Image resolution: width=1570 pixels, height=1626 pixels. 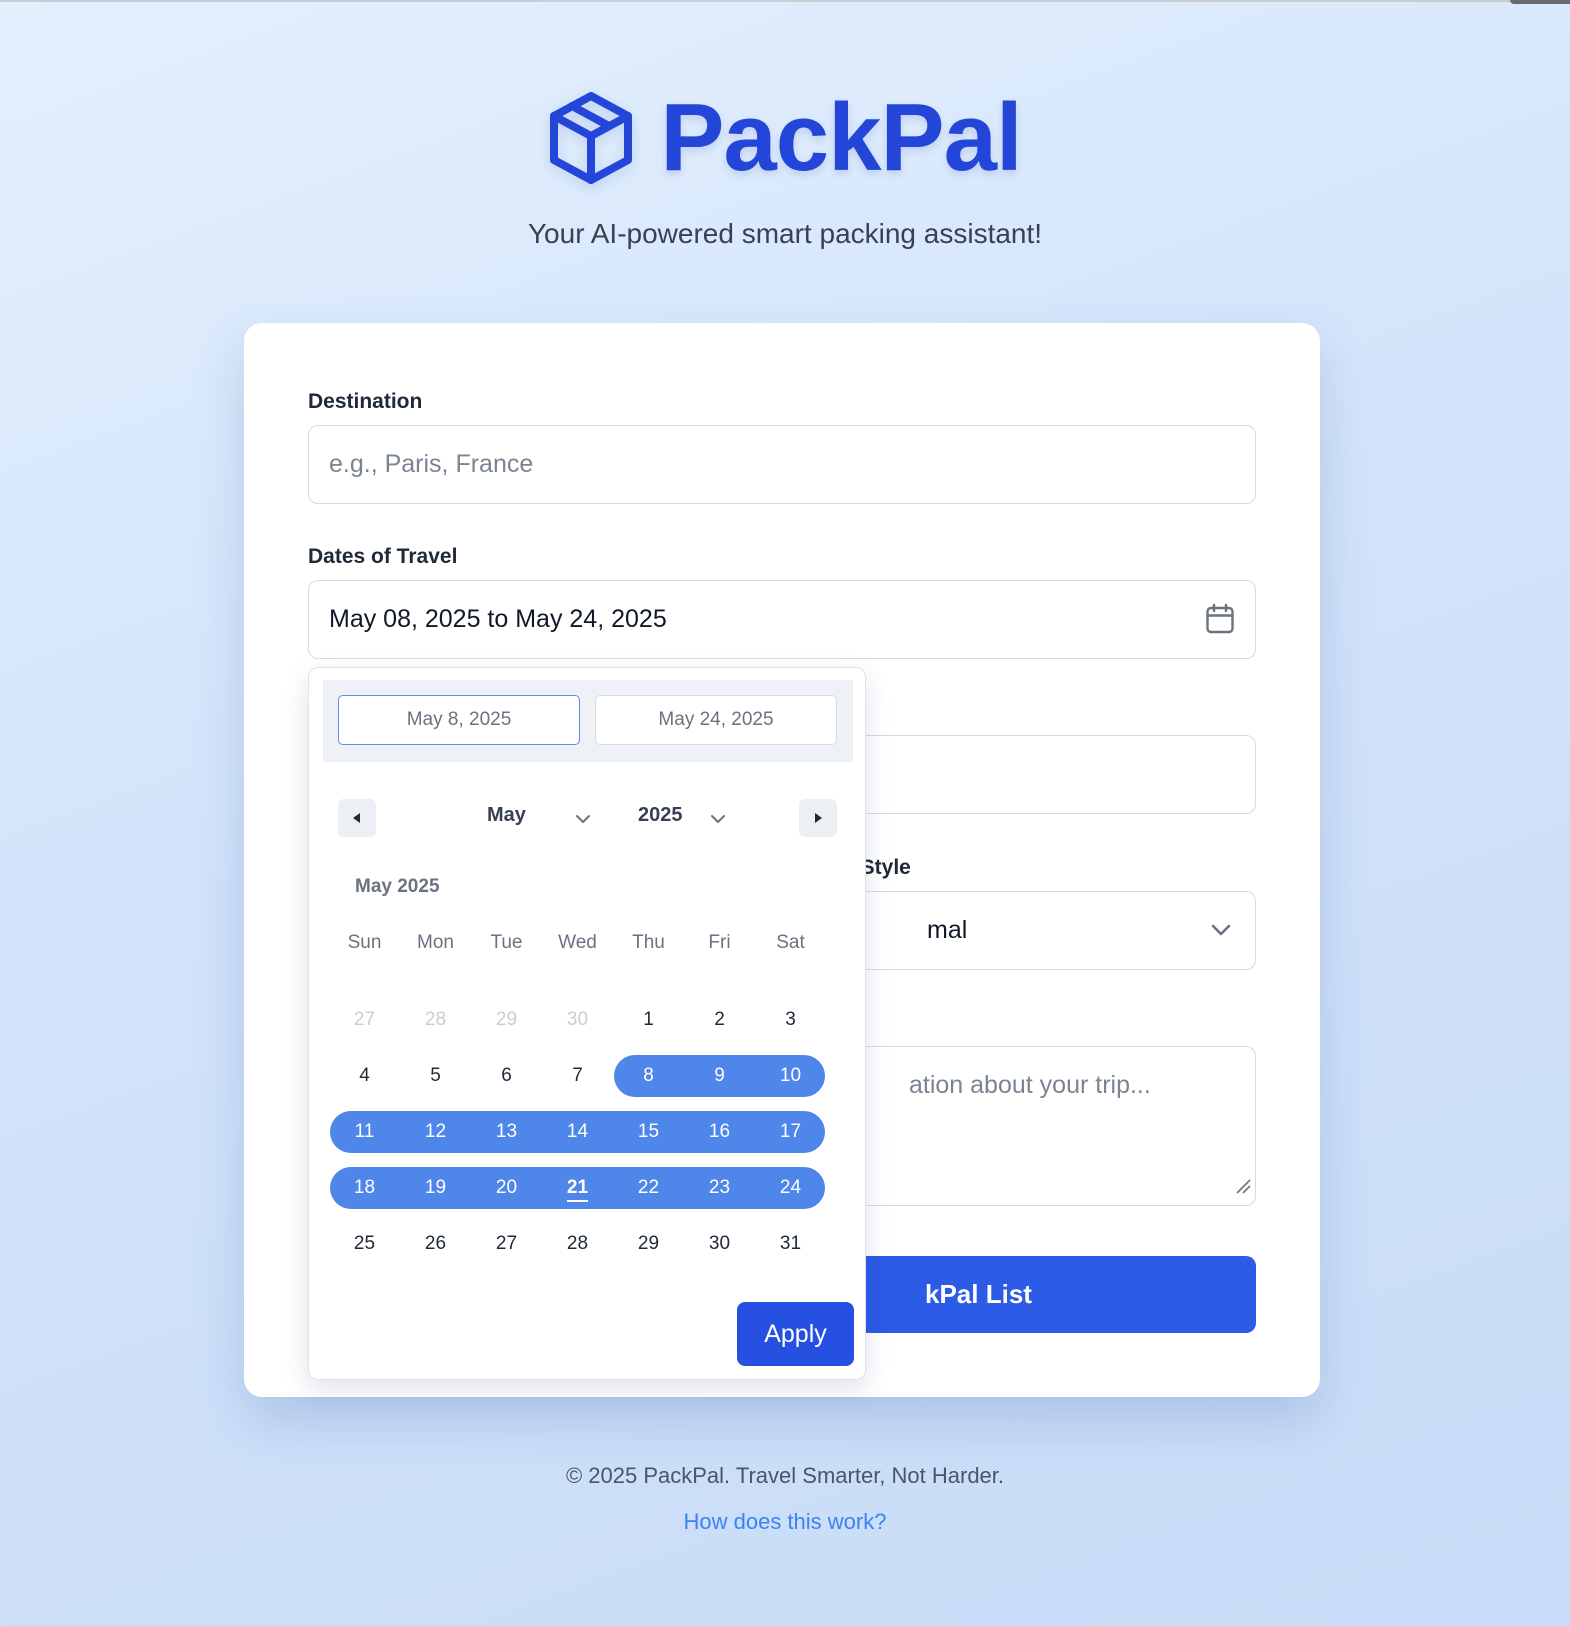 What do you see at coordinates (719, 942) in the screenshot?
I see `weekday-fri: Fri` at bounding box center [719, 942].